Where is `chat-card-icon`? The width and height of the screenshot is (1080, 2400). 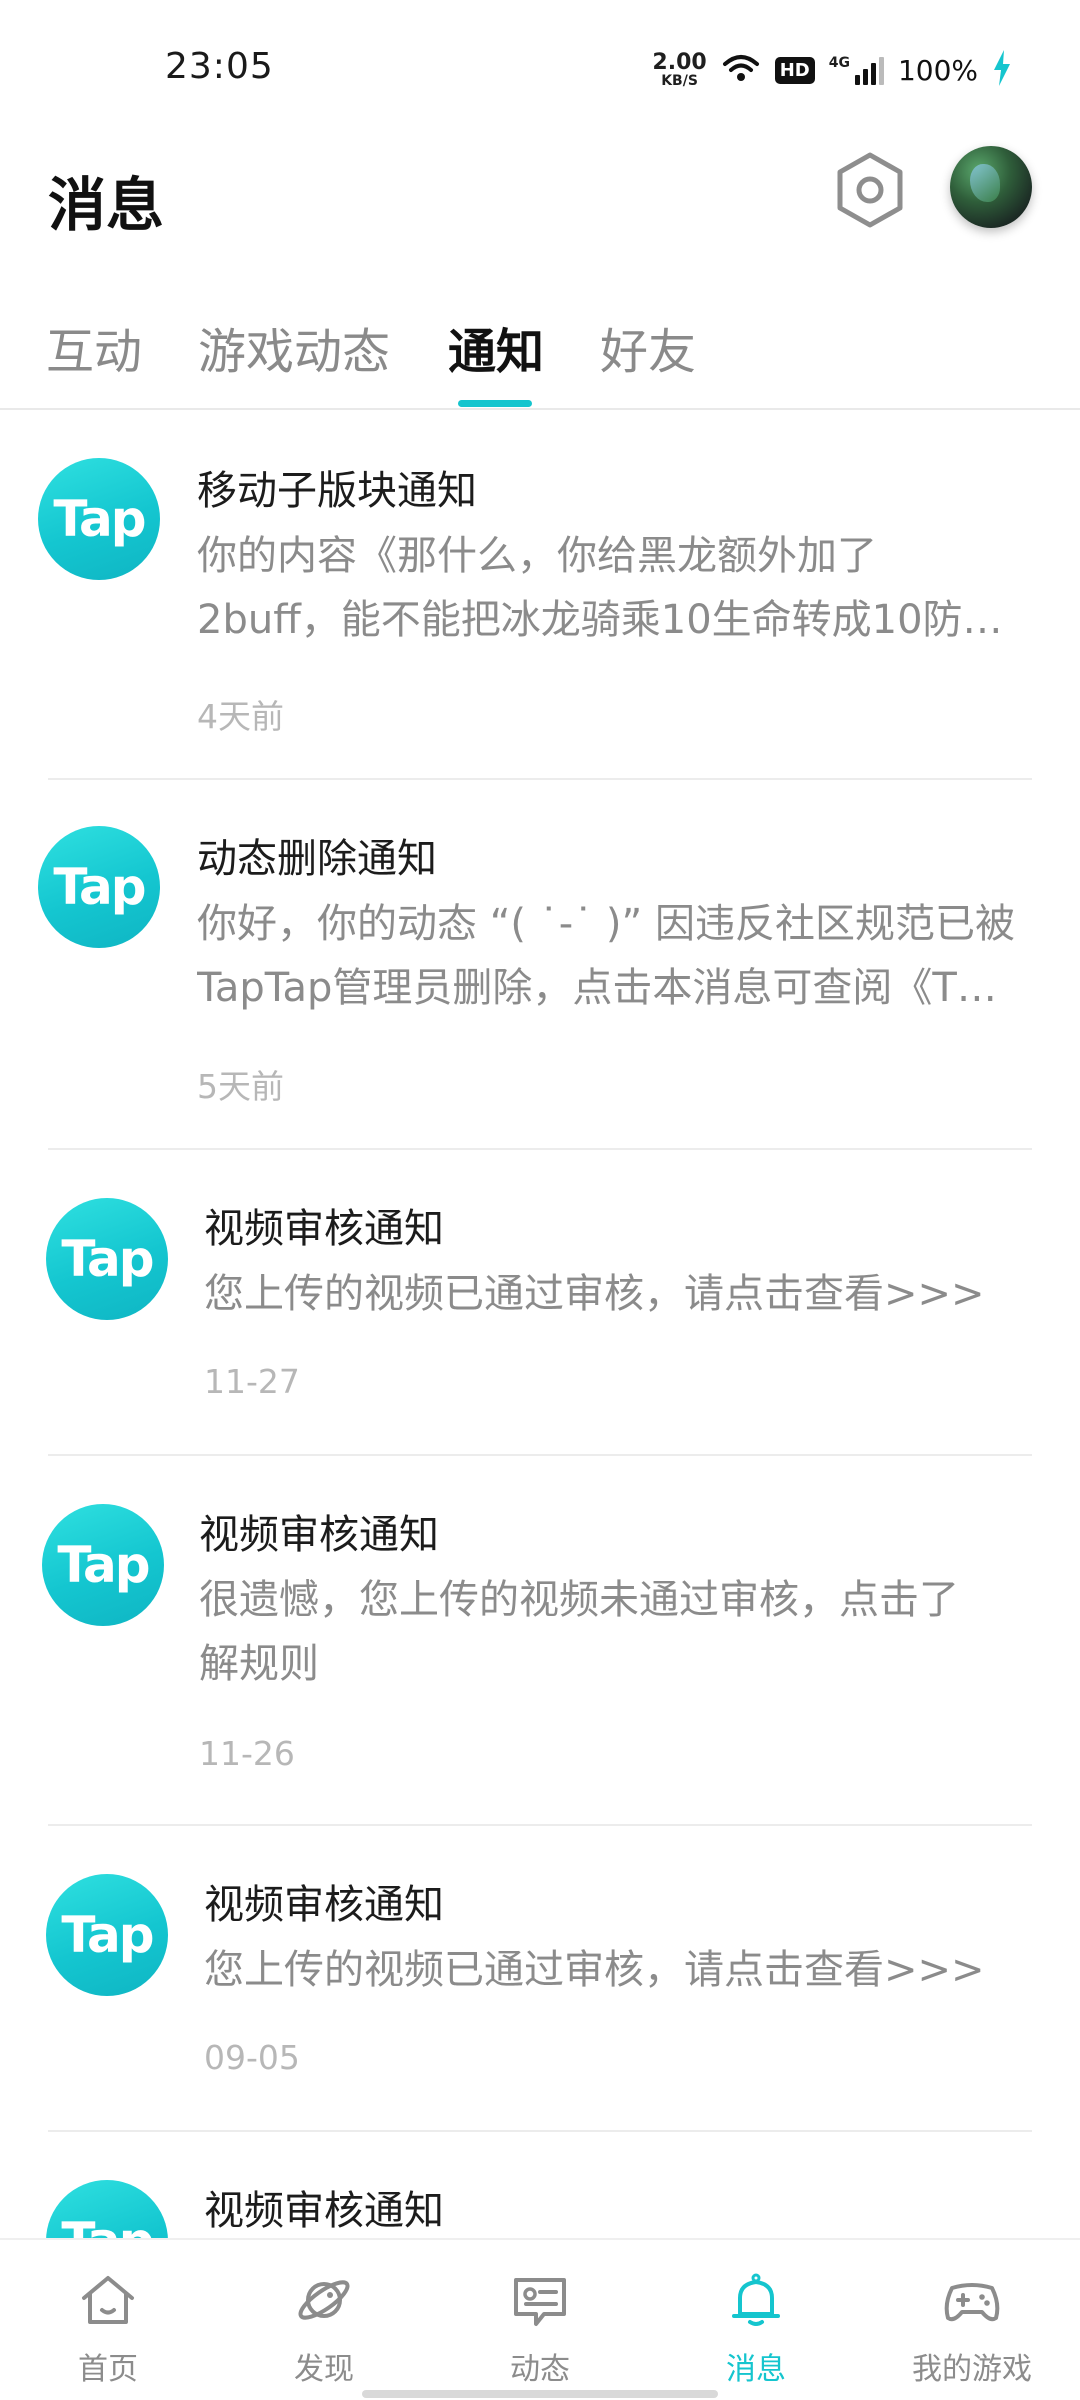
chat-card-icon is located at coordinates (540, 2302).